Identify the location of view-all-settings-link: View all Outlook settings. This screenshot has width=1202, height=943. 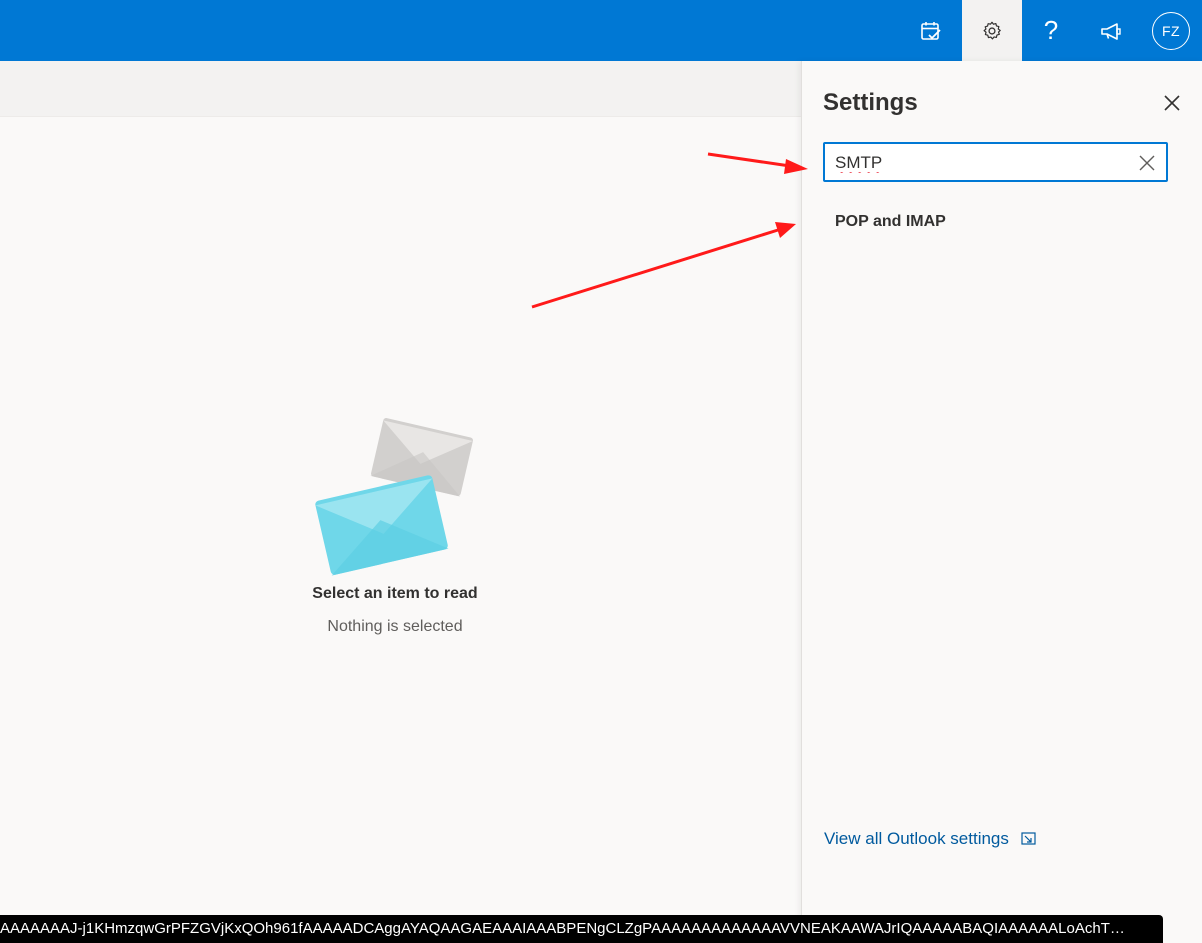
(930, 839).